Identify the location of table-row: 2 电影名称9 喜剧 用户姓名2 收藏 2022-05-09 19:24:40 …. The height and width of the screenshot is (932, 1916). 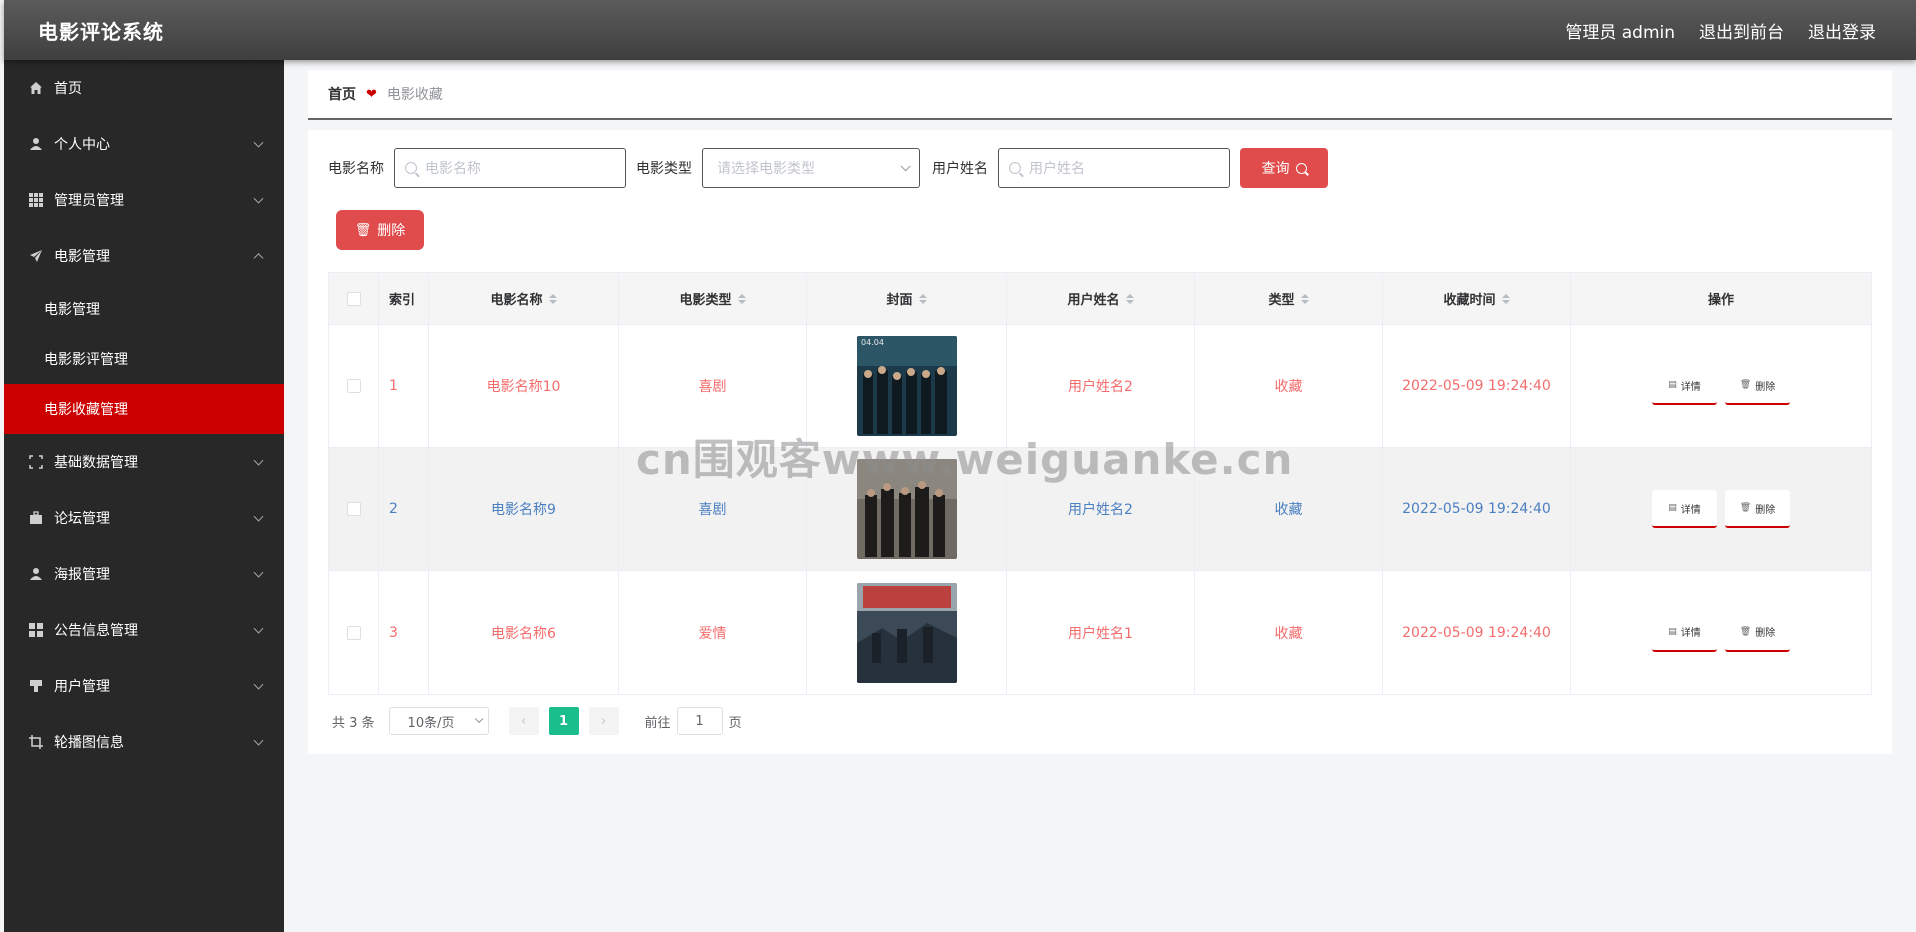
(1100, 509).